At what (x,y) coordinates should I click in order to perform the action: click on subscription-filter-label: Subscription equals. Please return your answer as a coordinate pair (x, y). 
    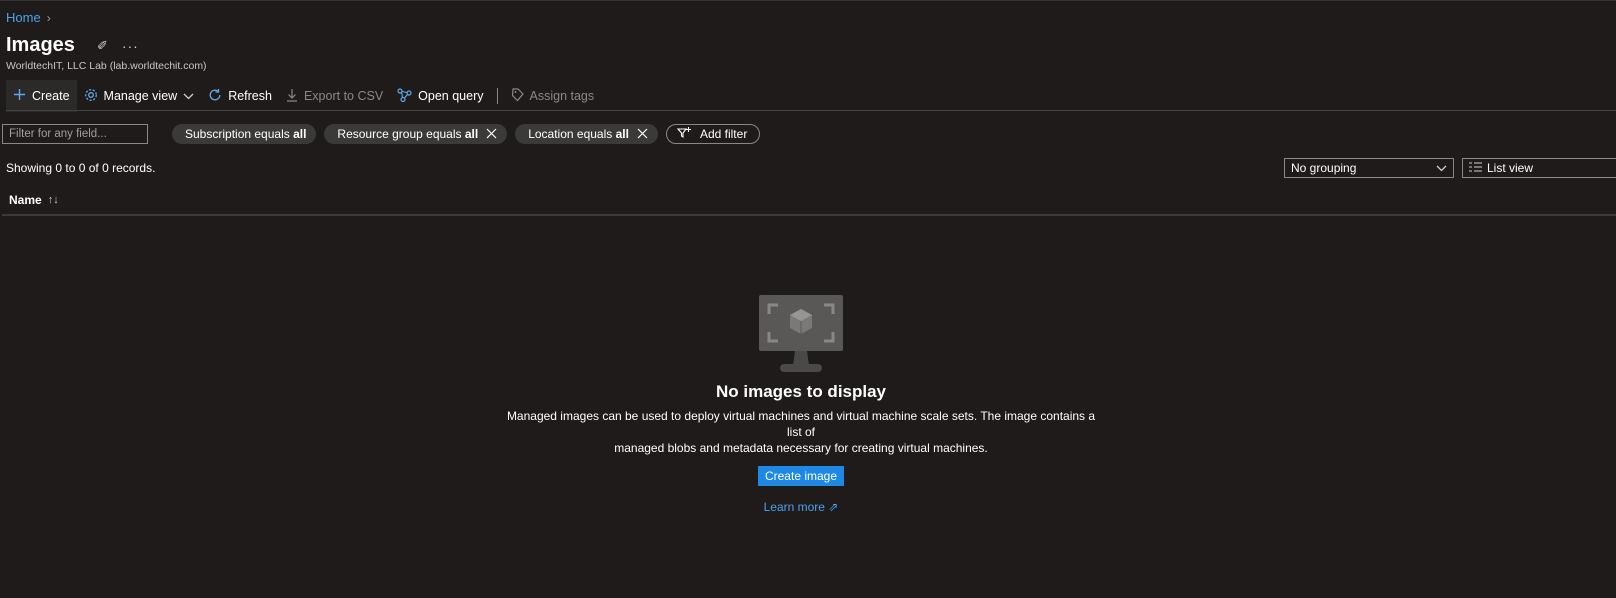
    Looking at the image, I should click on (237, 134).